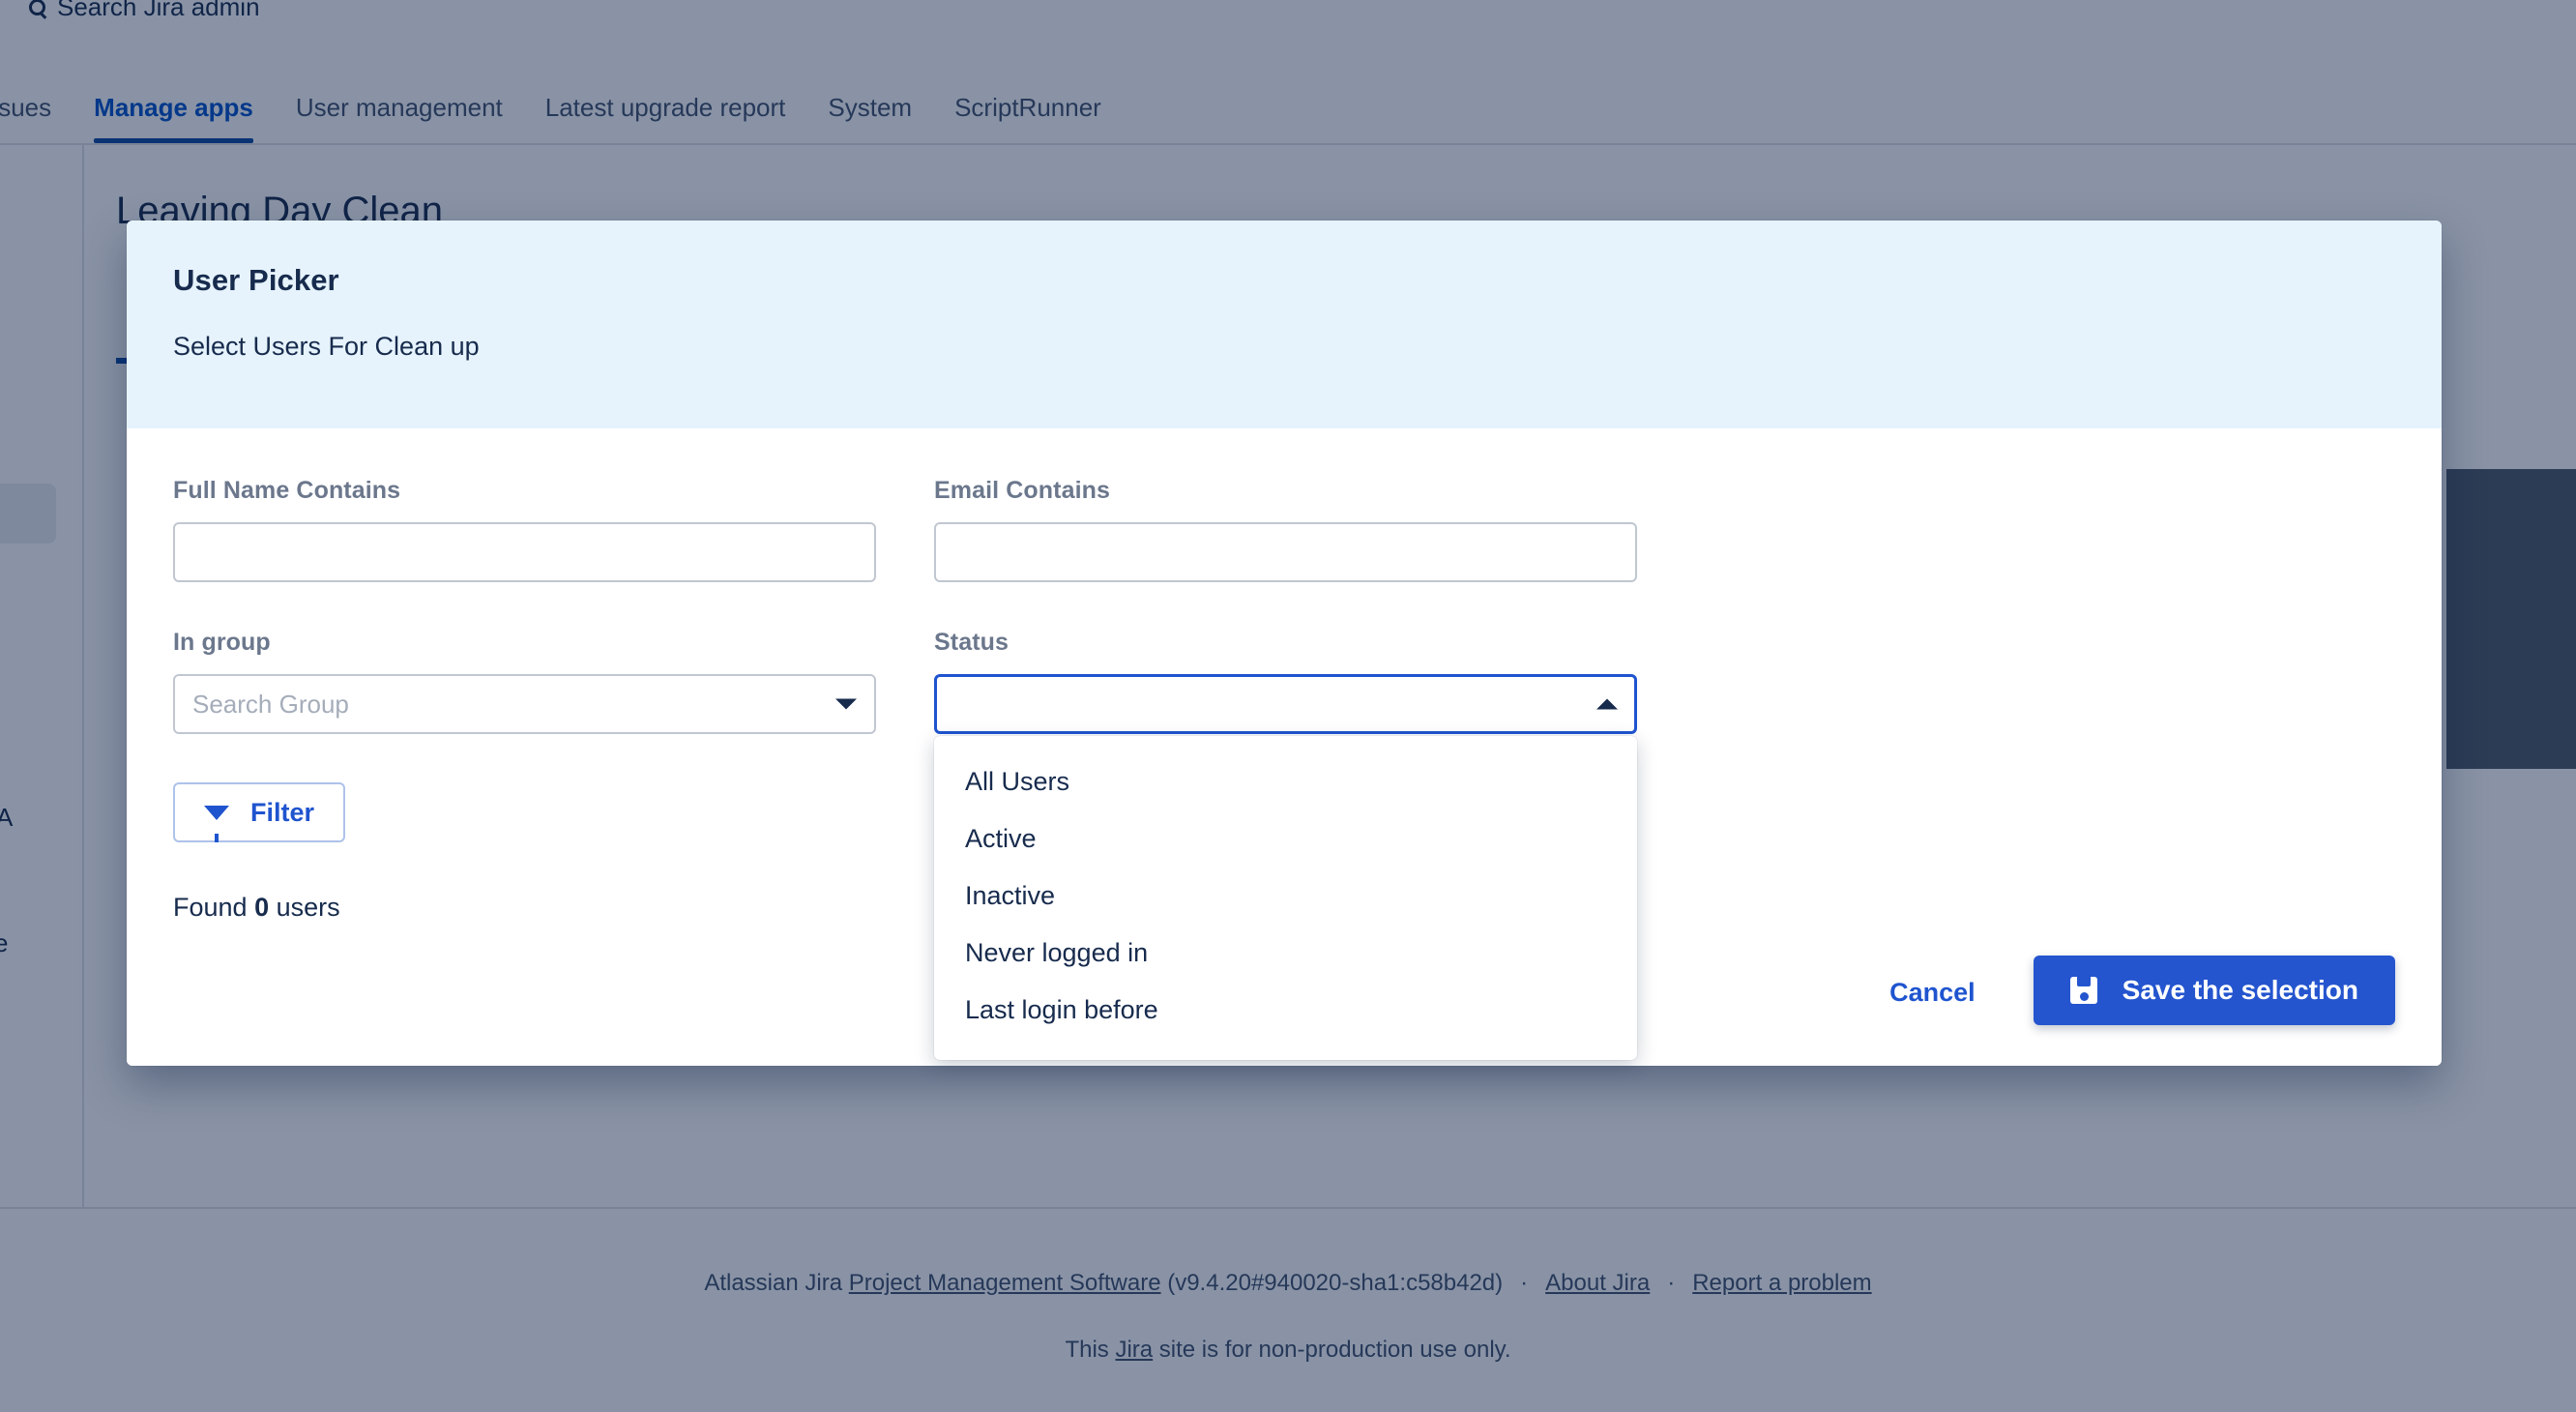 This screenshot has height=1412, width=2576. I want to click on save-selection-button: Save the selection, so click(2214, 990).